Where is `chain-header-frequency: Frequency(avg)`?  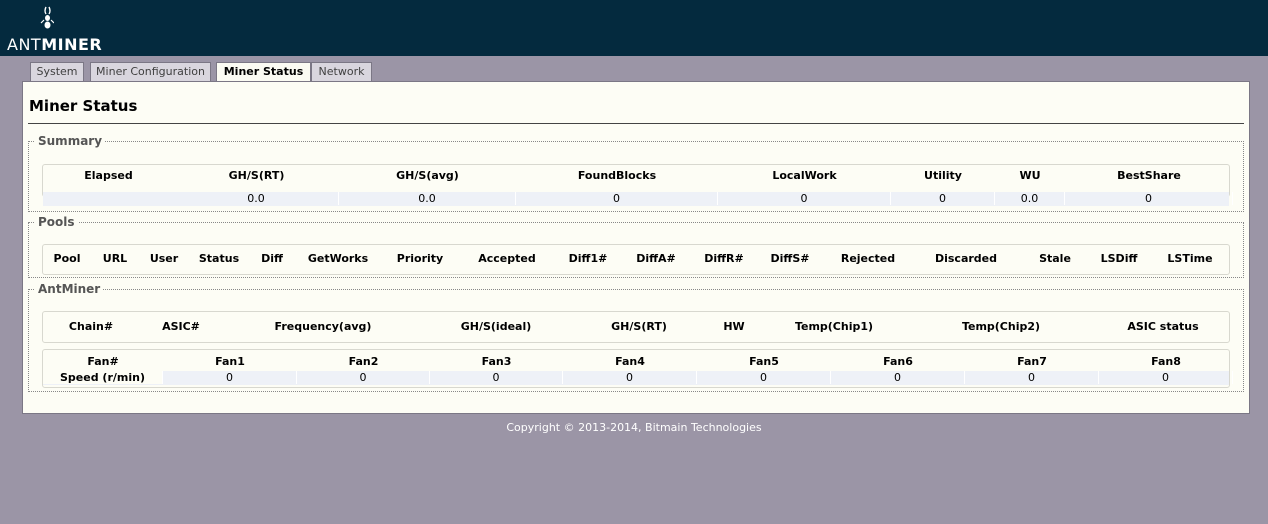
chain-header-frequency: Frequency(avg) is located at coordinates (323, 326).